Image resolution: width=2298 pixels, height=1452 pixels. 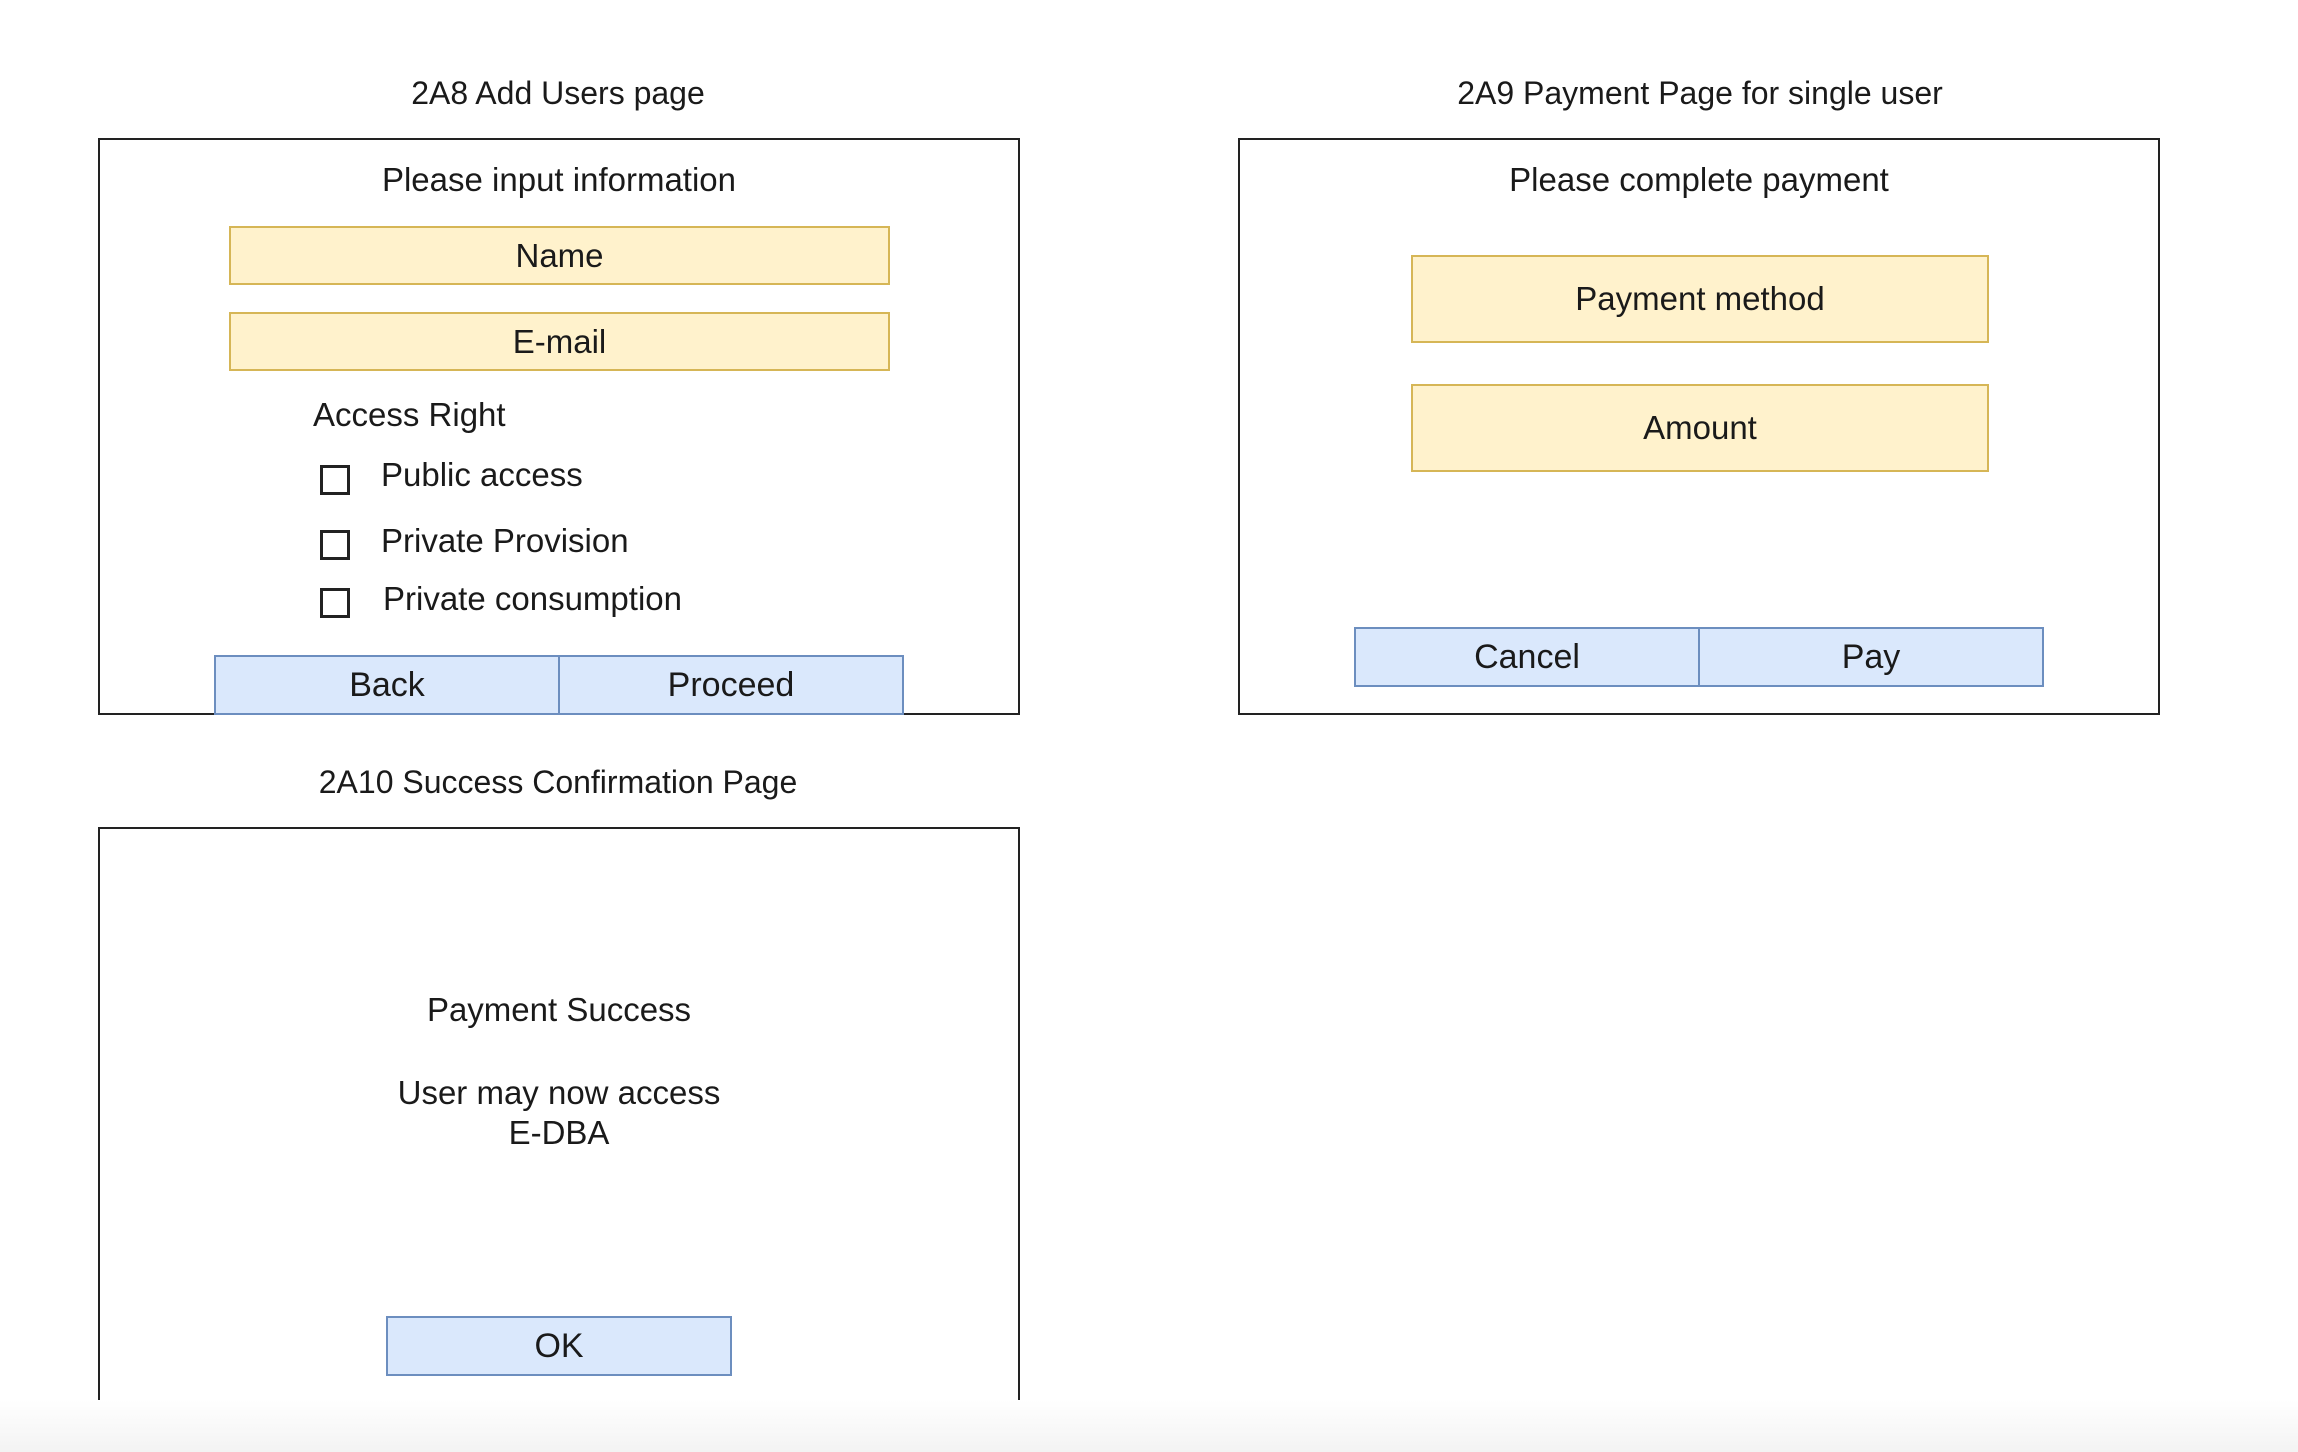 What do you see at coordinates (559, 1092) in the screenshot?
I see `success-message-line1: User may now access` at bounding box center [559, 1092].